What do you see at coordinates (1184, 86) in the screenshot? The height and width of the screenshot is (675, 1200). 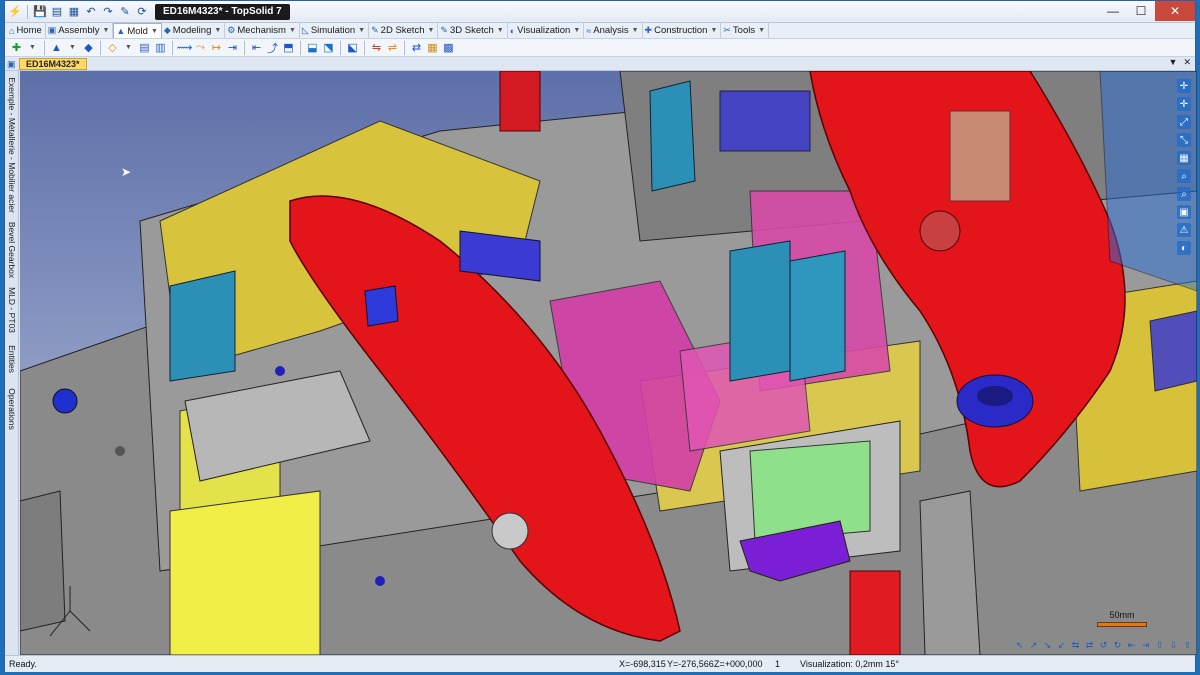 I see `pan-icon: ✛` at bounding box center [1184, 86].